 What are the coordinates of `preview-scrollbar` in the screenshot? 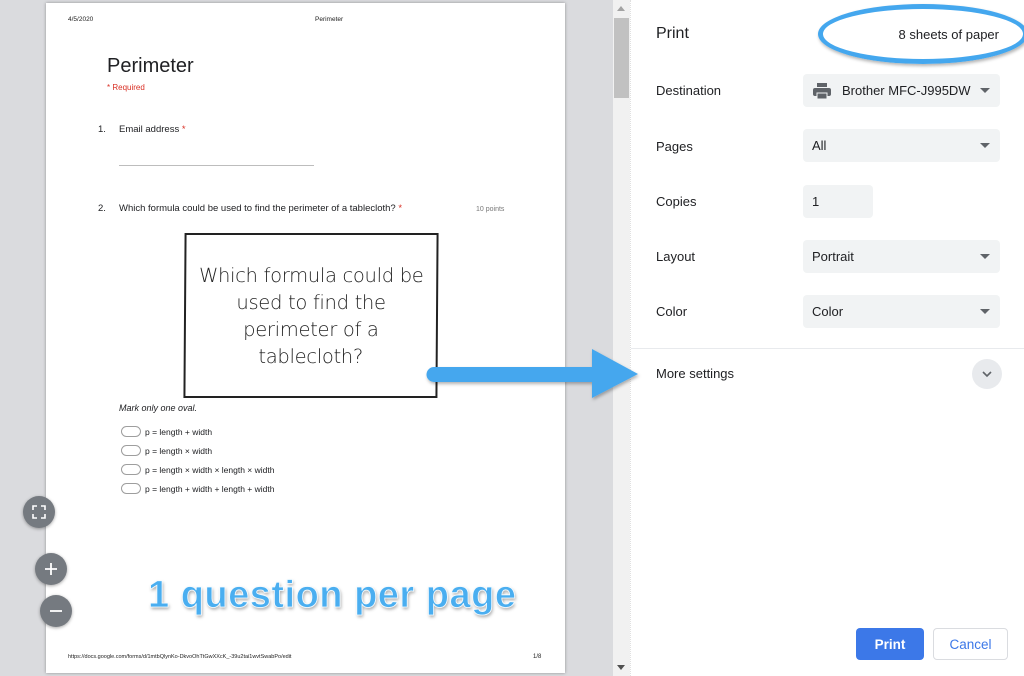 It's located at (621, 338).